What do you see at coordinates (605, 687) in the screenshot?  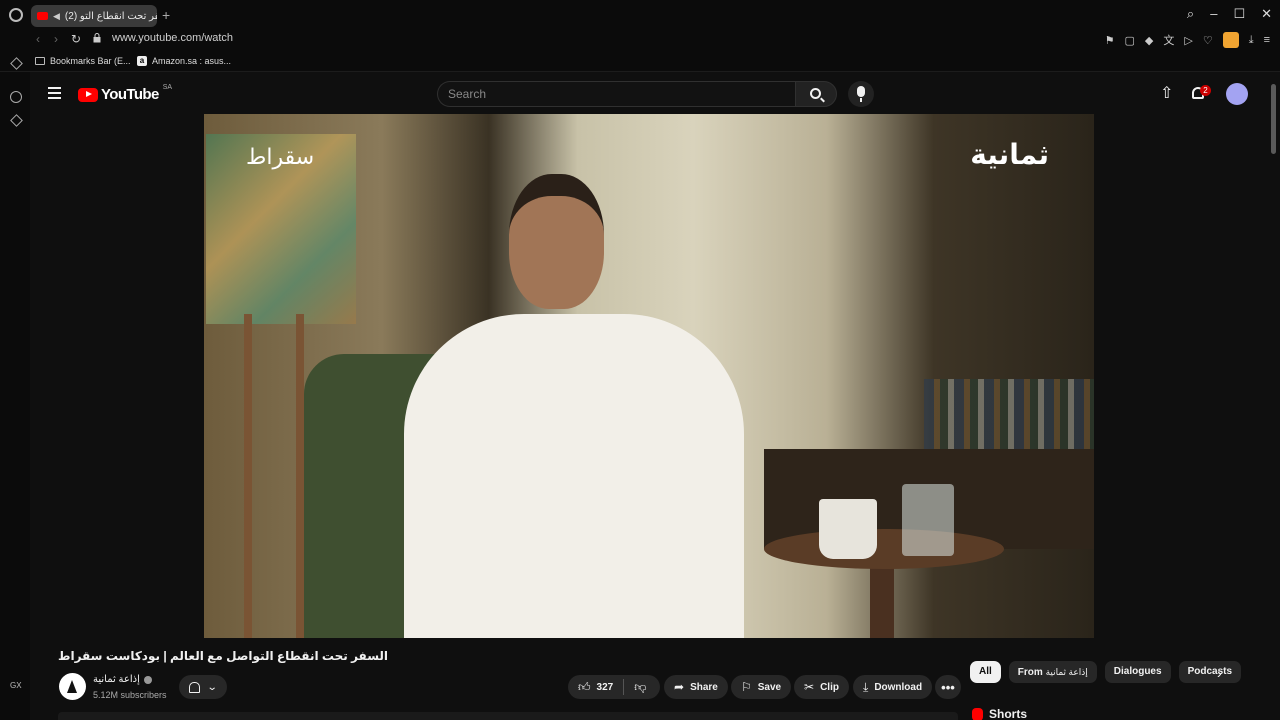 I see `like-count: 327` at bounding box center [605, 687].